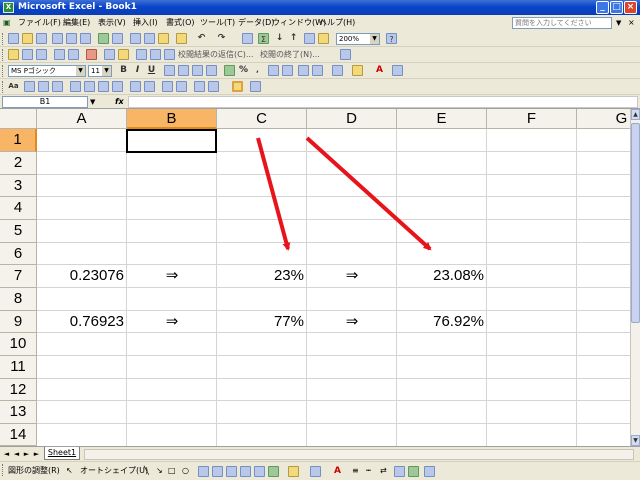 The height and width of the screenshot is (480, 640). Describe the element at coordinates (57, 38) in the screenshot. I see `permission-icon` at that location.